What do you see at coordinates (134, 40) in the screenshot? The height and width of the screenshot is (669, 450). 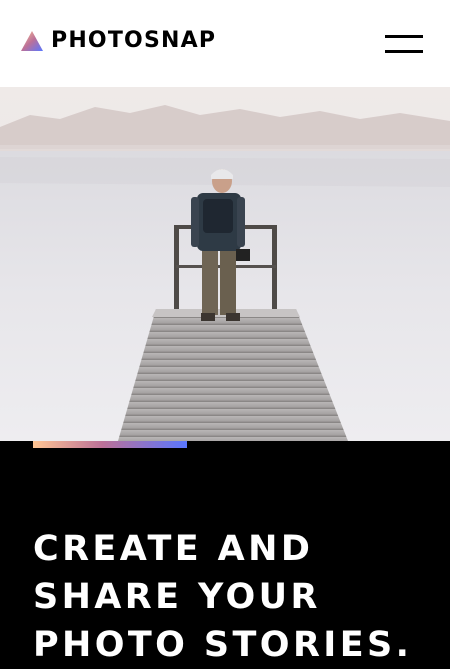 I see `logo-text: PHOTOSNAP` at bounding box center [134, 40].